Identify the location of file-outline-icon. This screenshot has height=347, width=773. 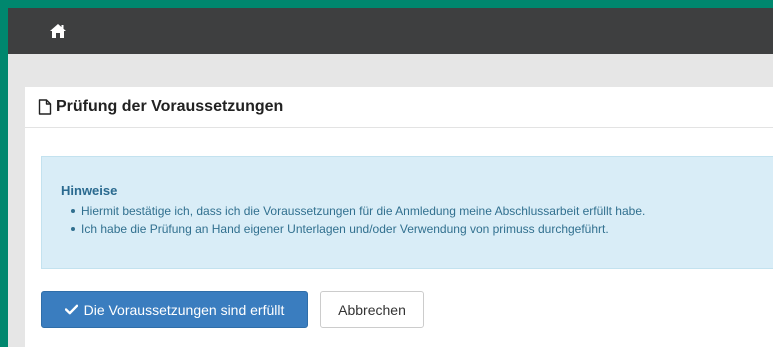
(45, 107).